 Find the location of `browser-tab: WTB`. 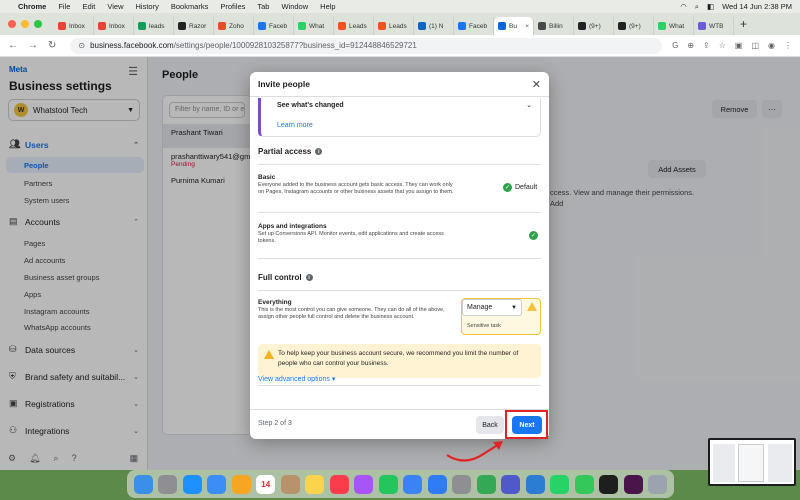

browser-tab: WTB is located at coordinates (714, 26).